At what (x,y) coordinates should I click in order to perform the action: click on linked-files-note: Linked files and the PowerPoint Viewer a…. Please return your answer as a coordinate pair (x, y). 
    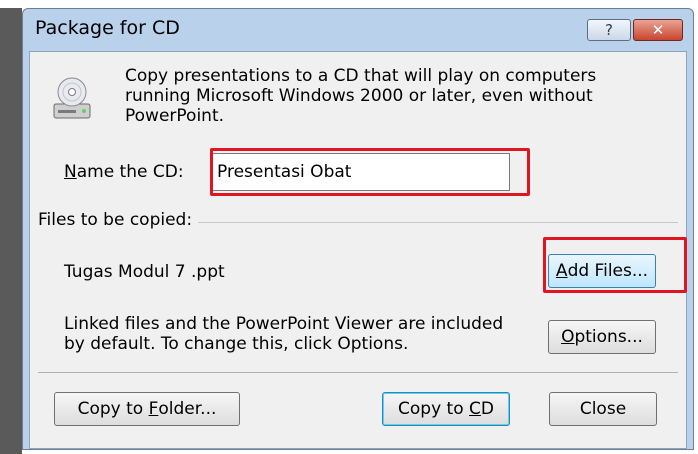
    Looking at the image, I should click on (284, 334).